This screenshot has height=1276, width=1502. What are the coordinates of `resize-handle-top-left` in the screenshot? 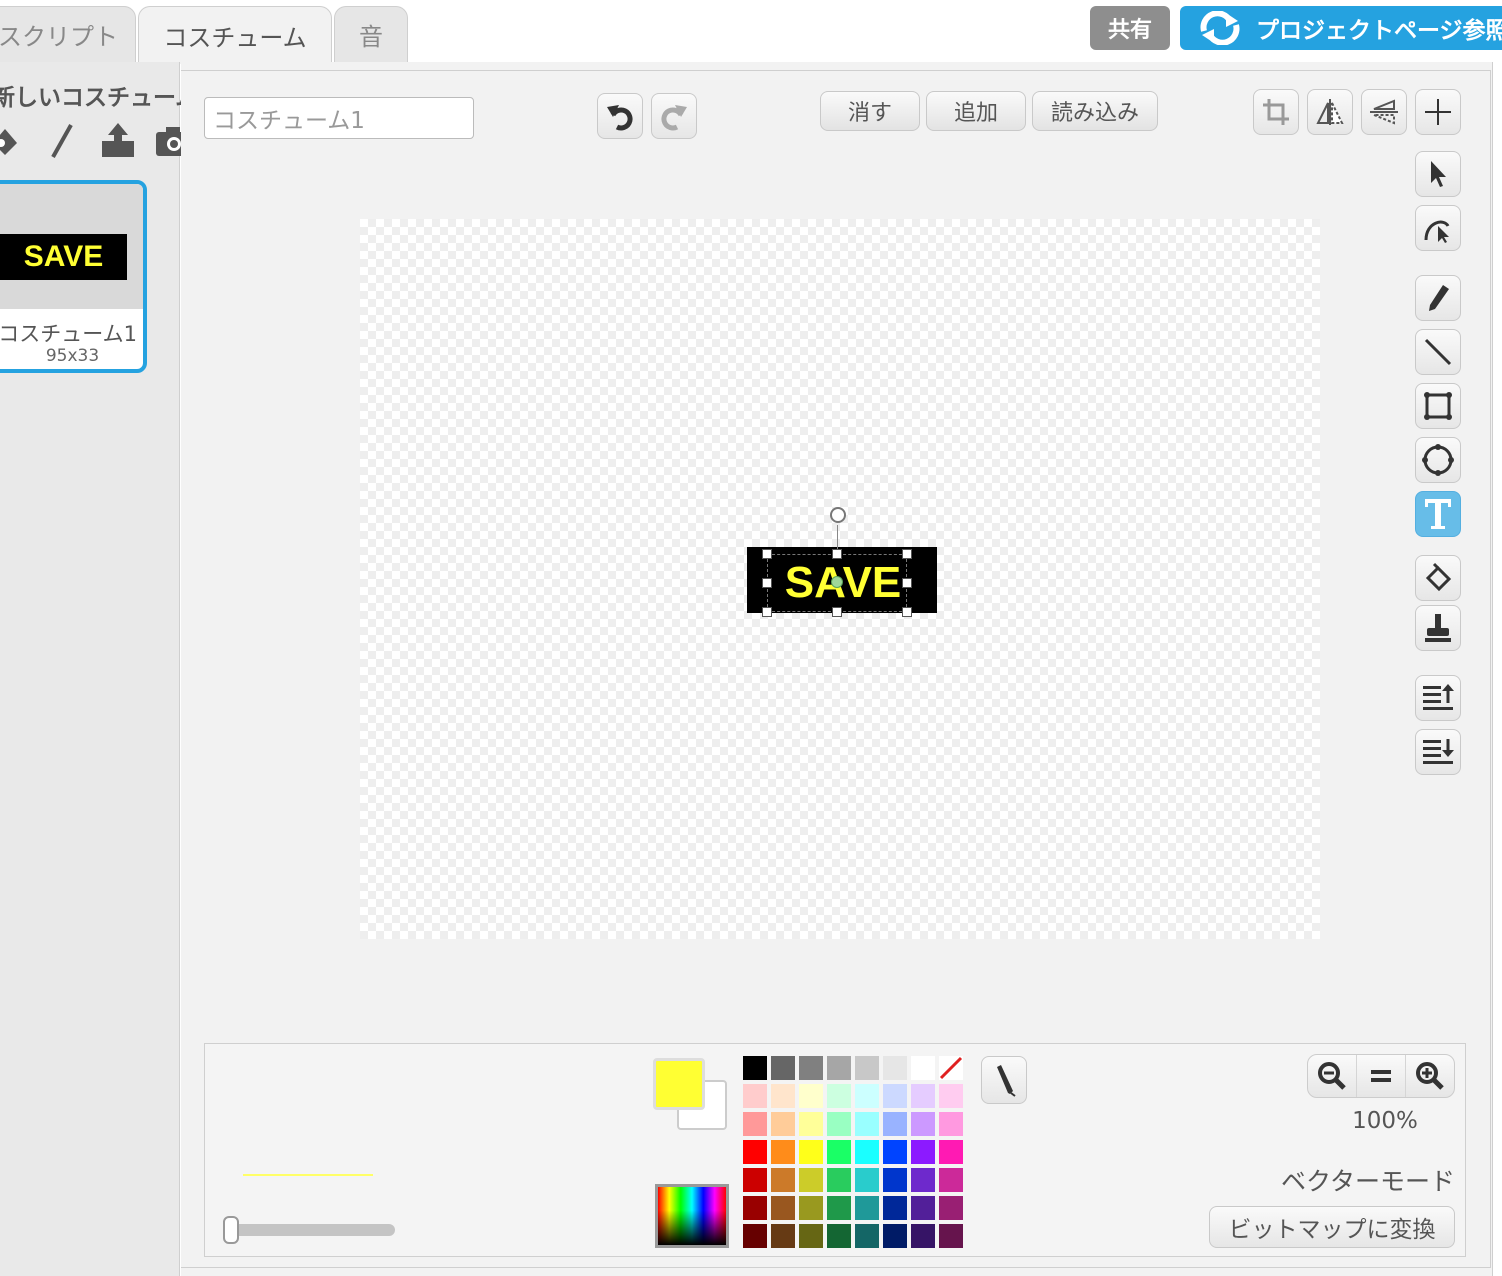 It's located at (767, 554).